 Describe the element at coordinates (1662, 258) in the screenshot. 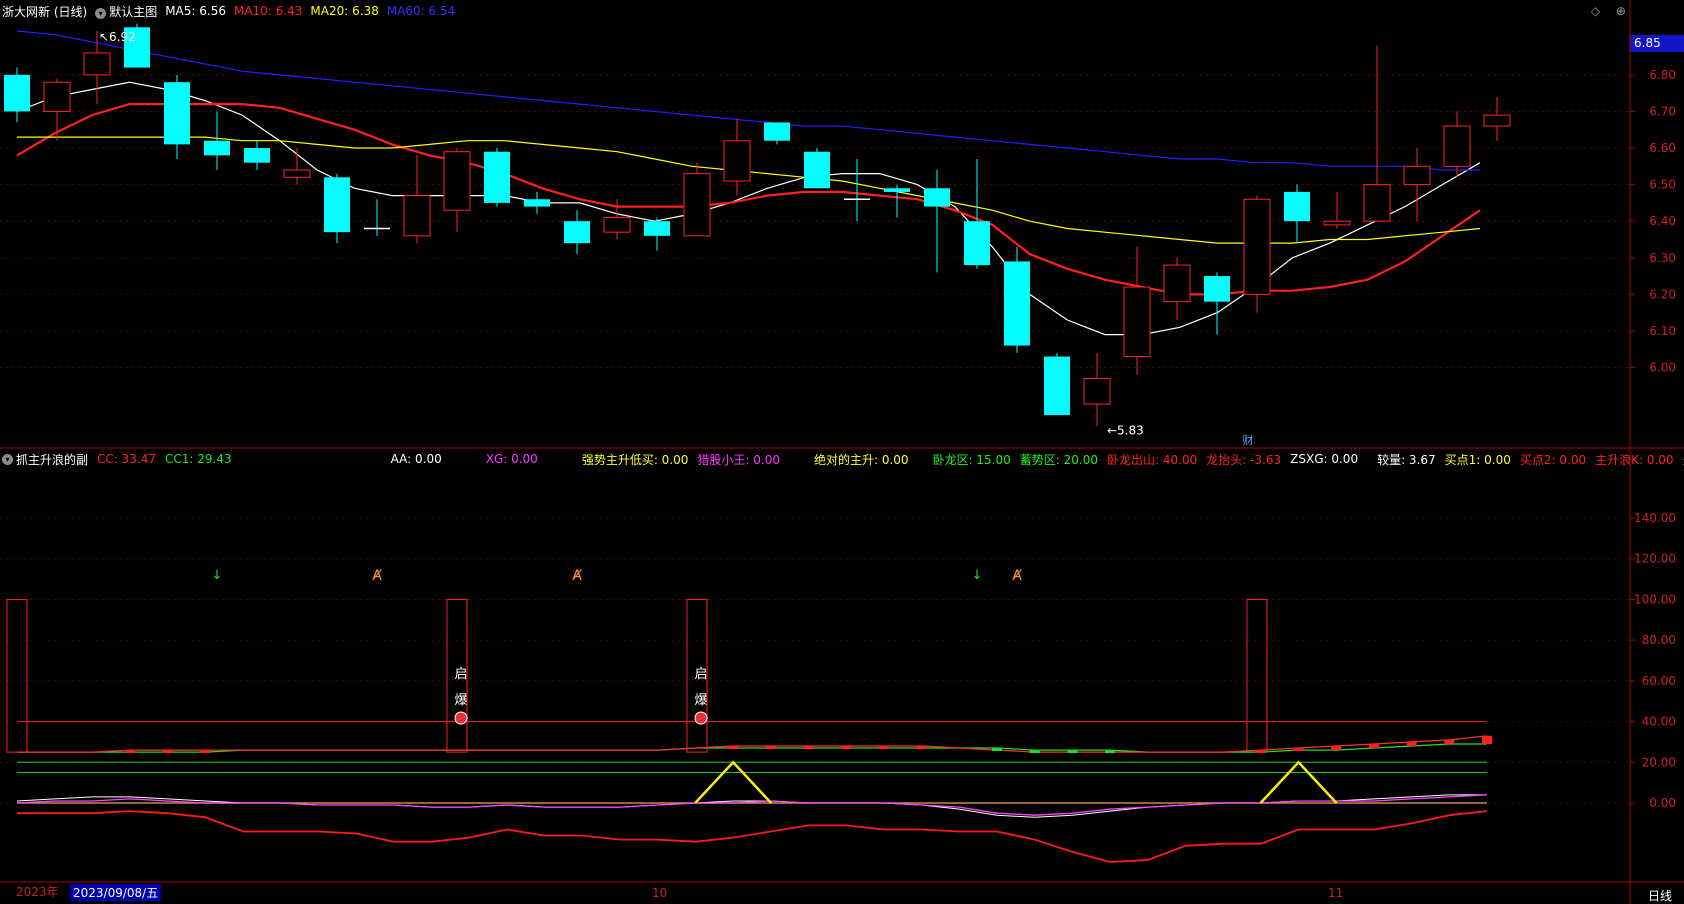

I see `price-tick-label: 6.30` at that location.